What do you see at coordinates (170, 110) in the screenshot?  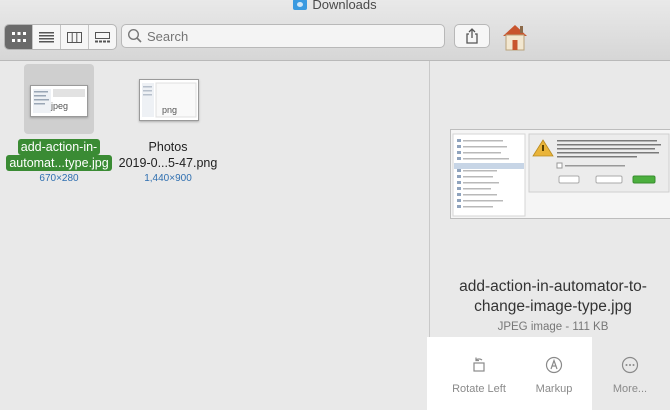 I see `file-badge-png: png` at bounding box center [170, 110].